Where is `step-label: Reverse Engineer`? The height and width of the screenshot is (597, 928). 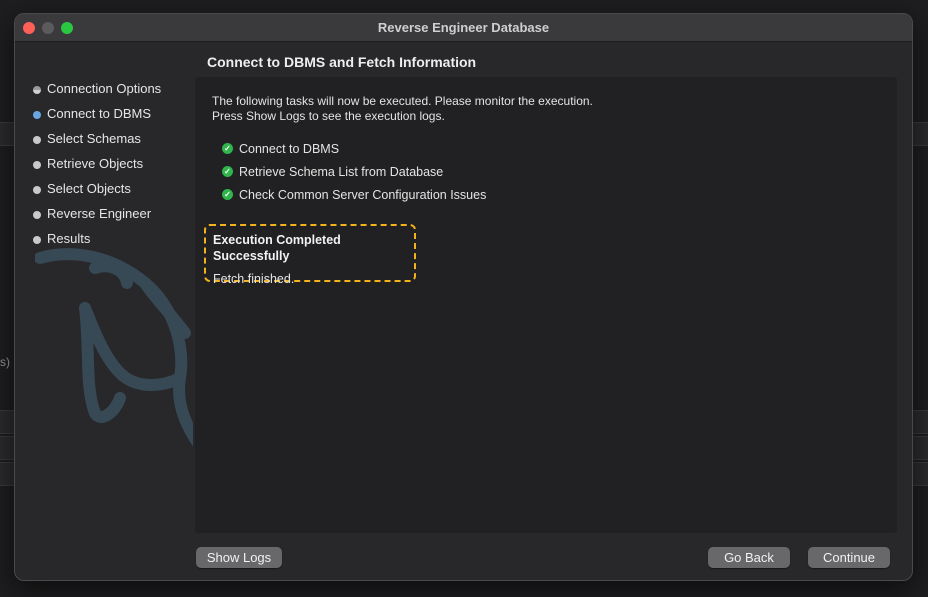 step-label: Reverse Engineer is located at coordinates (99, 213).